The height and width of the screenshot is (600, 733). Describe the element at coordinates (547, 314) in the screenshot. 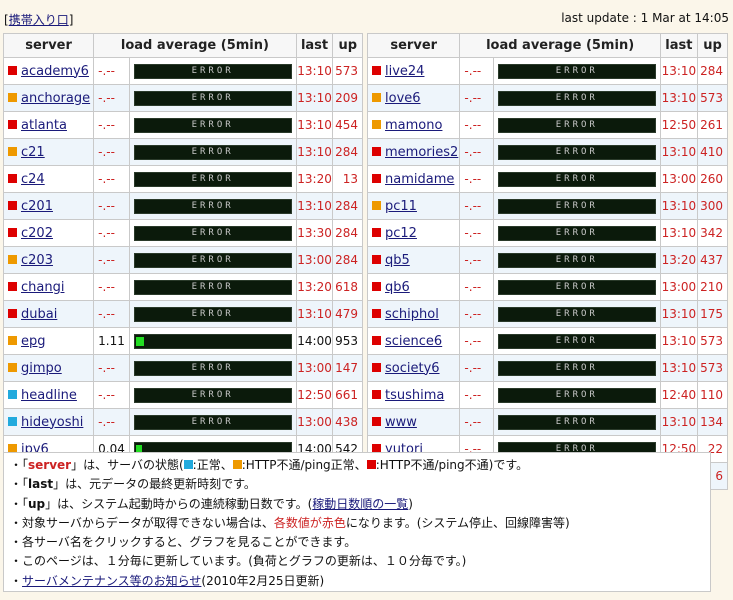

I see `table-row: schiphol -.-- ERROR 13:10 175` at that location.